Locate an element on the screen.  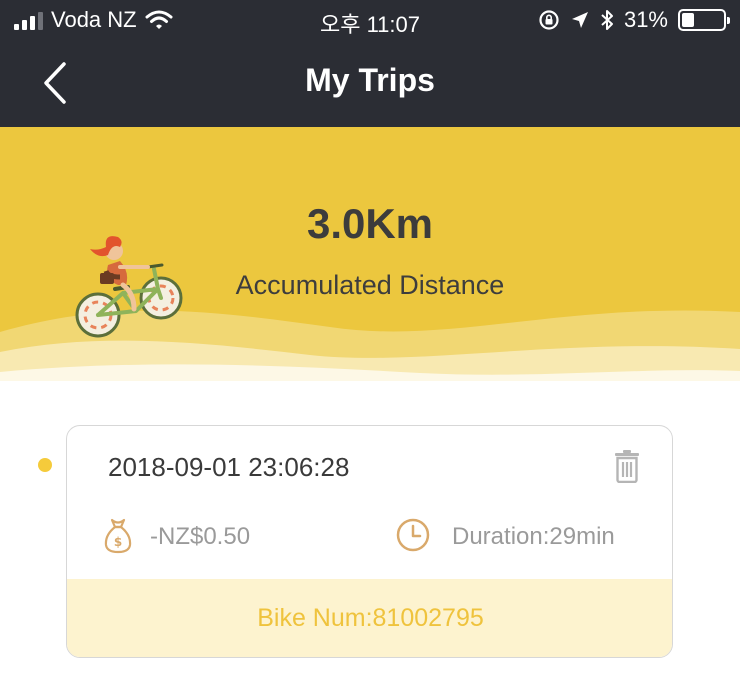
trip-card-footer: Bike Num:81002795 is located at coordinates (369, 618).